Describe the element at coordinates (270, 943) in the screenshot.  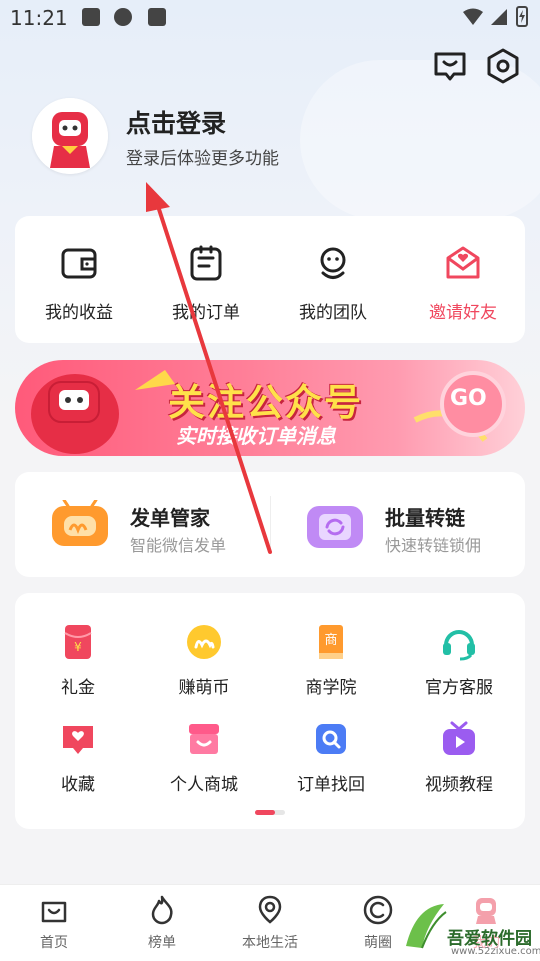
I see `nav-label: 本地生活` at that location.